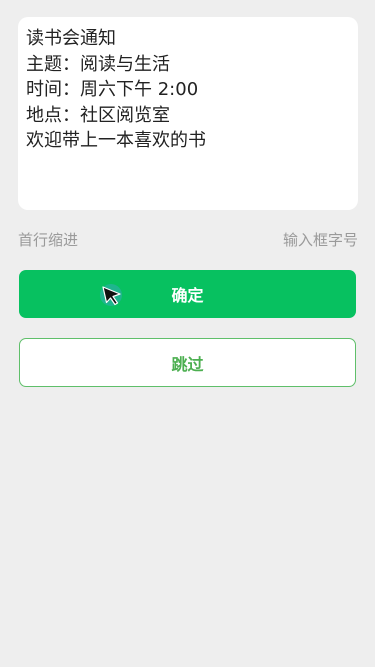 This screenshot has height=667, width=375. I want to click on editor-line: 主题：阅读与生活, so click(98, 64).